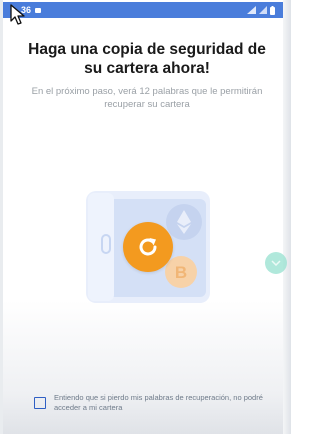  I want to click on bitcoin-icon: B, so click(181, 272).